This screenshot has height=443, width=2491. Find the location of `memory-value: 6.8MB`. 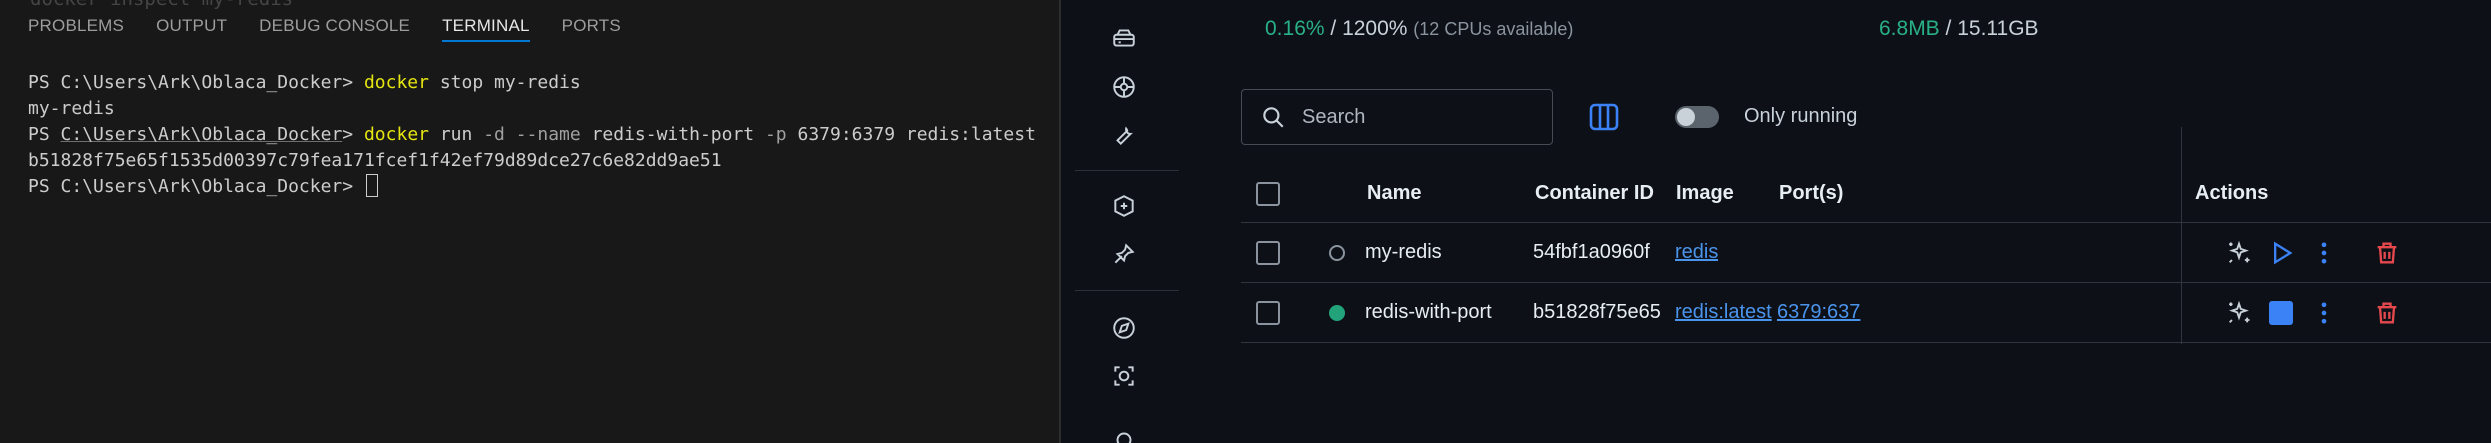

memory-value: 6.8MB is located at coordinates (1909, 28).